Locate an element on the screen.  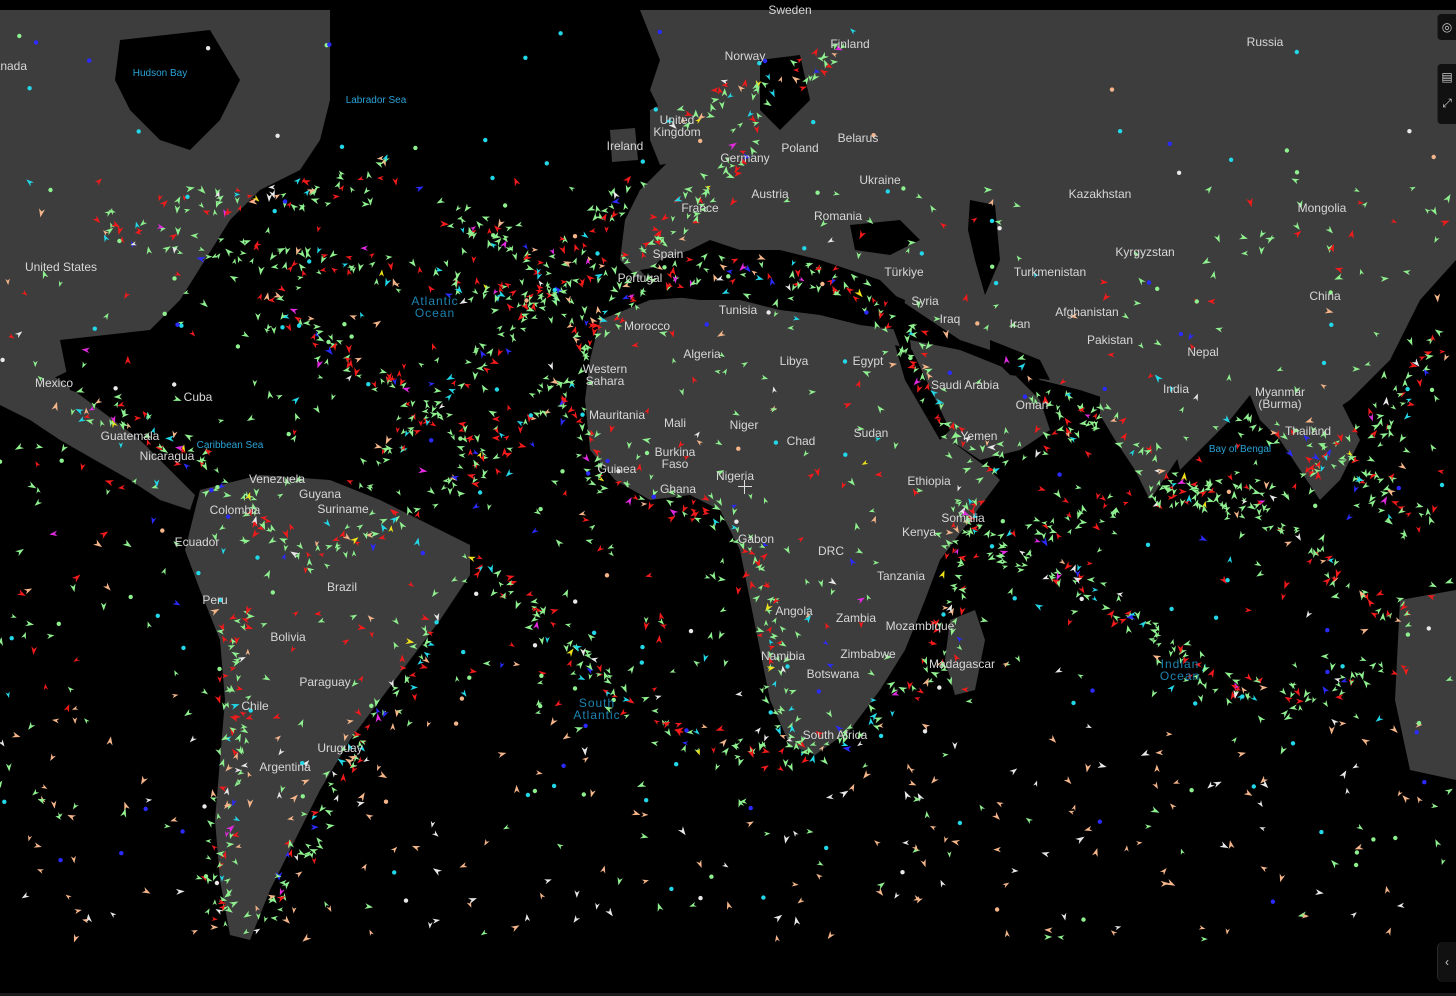
country-label-mali: Mali is located at coordinates (675, 423).